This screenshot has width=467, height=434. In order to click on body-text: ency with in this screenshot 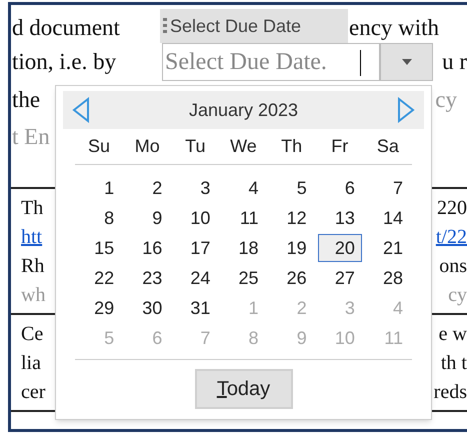, I will do `click(394, 28)`.